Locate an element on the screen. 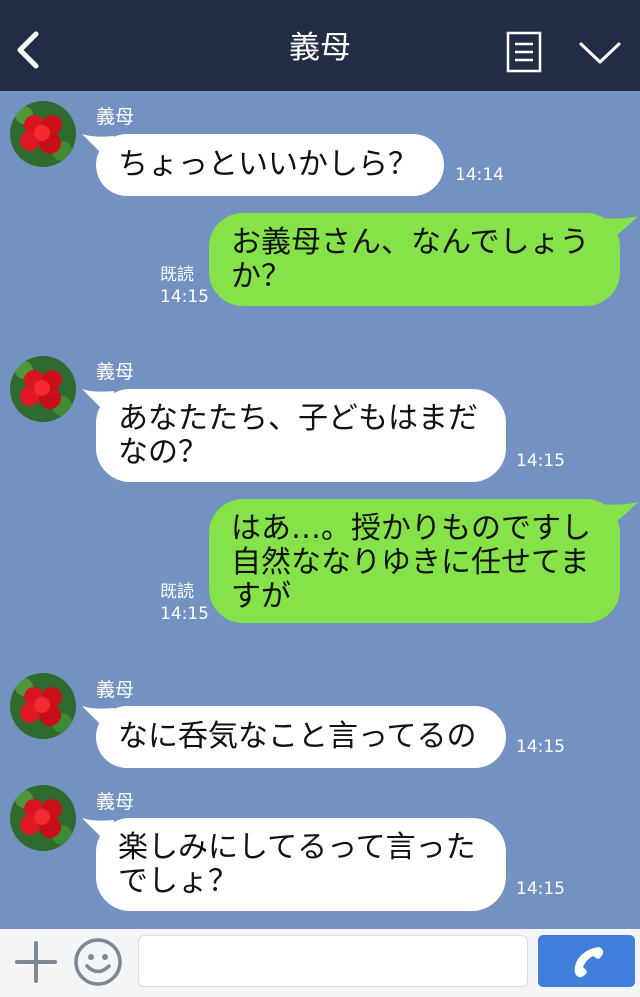  message-input is located at coordinates (333, 961).